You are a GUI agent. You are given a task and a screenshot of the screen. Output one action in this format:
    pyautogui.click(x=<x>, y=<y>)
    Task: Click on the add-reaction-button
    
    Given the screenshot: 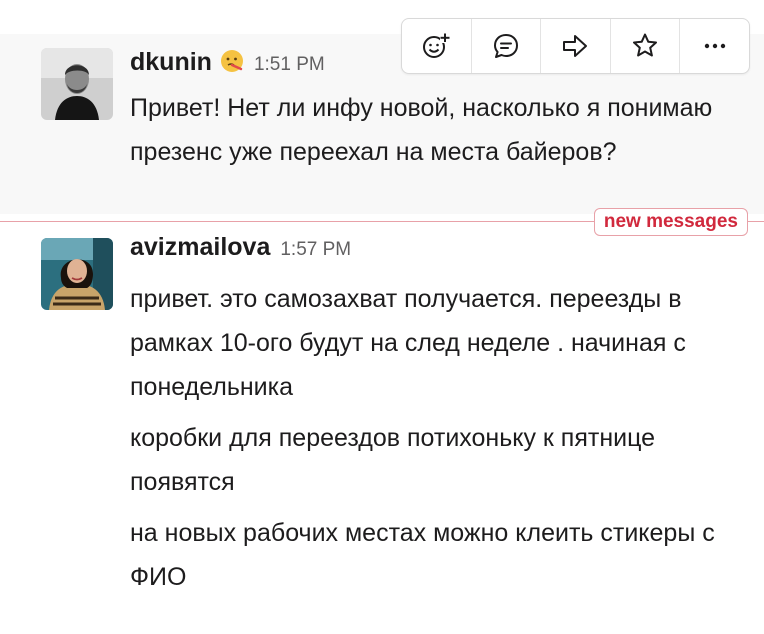 What is the action you would take?
    pyautogui.click(x=437, y=46)
    